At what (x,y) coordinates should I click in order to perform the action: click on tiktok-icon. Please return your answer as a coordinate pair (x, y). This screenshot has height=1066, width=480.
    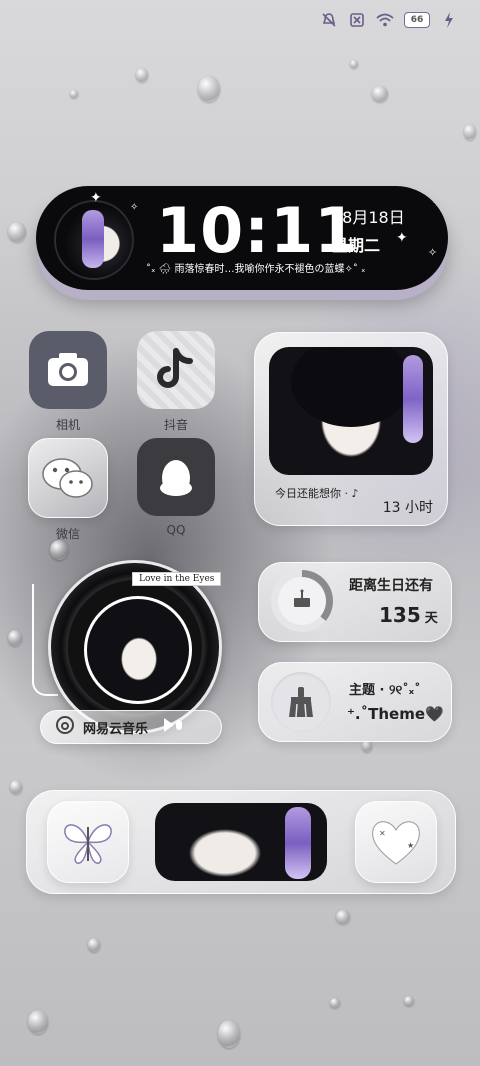
    Looking at the image, I should click on (176, 370).